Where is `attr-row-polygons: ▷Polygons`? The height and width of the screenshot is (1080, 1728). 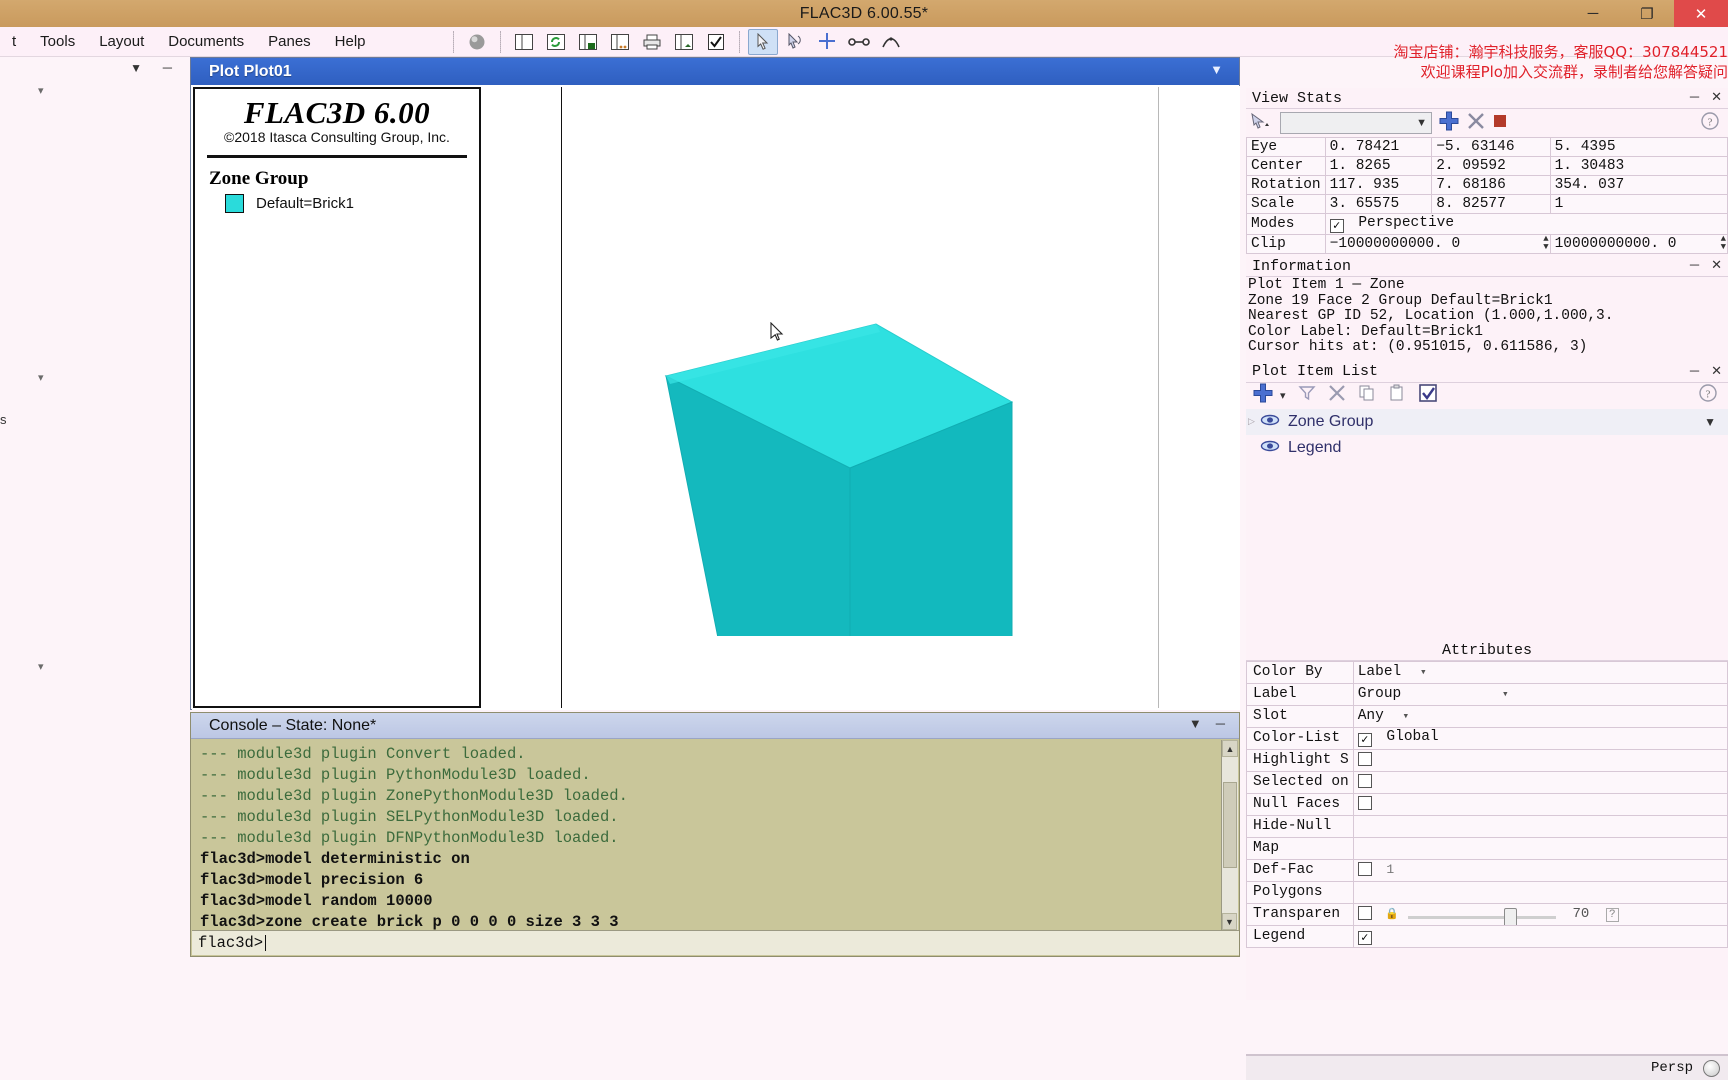
attr-row-polygons: ▷Polygons is located at coordinates (1487, 892).